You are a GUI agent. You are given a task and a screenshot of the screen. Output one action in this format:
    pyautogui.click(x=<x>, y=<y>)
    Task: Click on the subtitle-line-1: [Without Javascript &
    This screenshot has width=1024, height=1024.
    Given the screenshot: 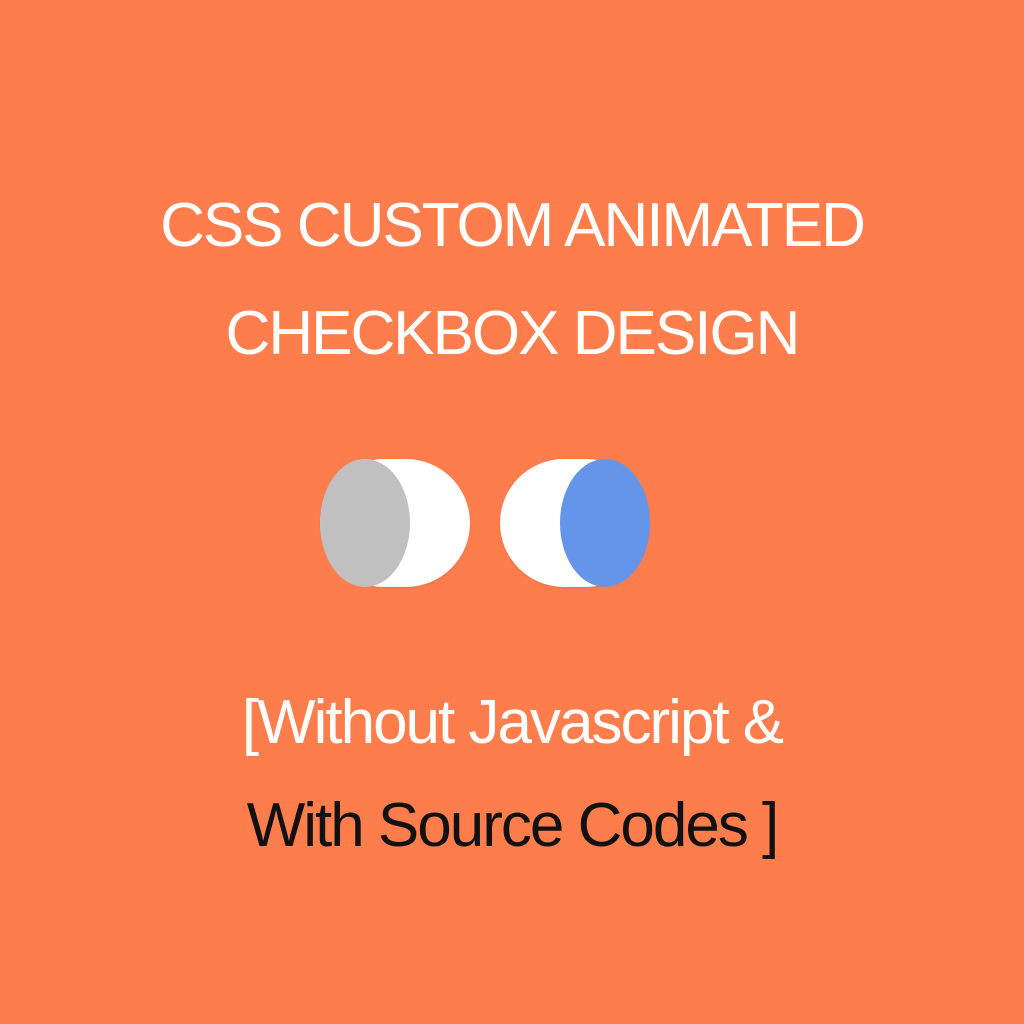 What is the action you would take?
    pyautogui.click(x=512, y=722)
    